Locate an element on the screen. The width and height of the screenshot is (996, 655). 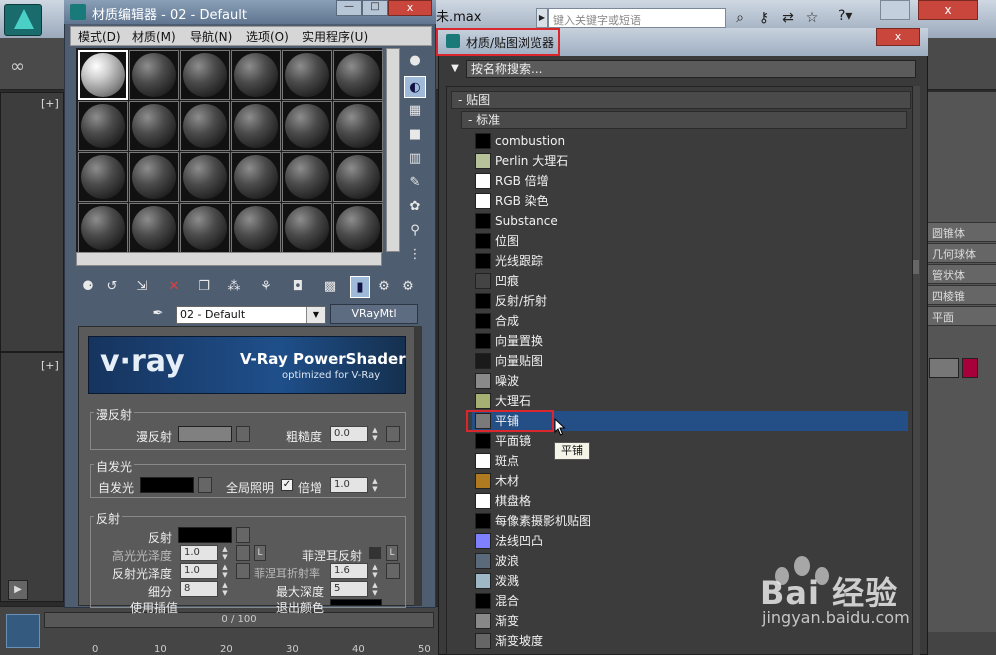
map-list-item: 合成 is located at coordinates (690, 321).